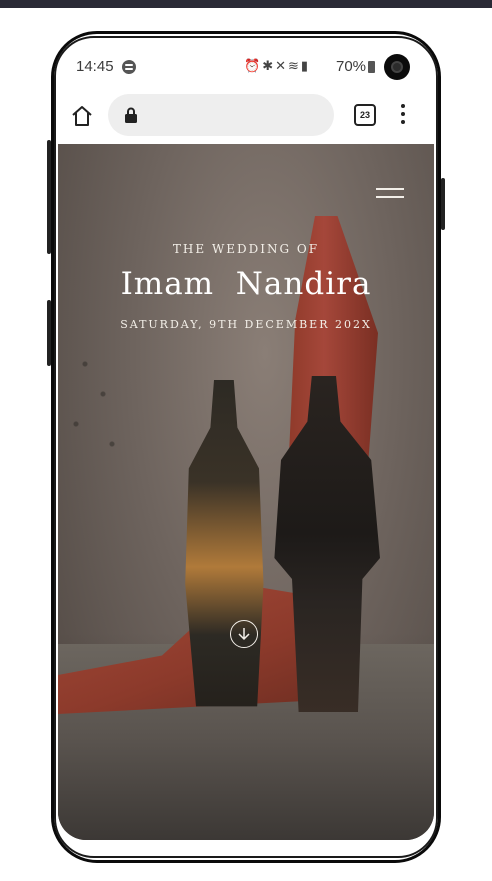  What do you see at coordinates (294, 65) in the screenshot?
I see `wifi-icon: ≋` at bounding box center [294, 65].